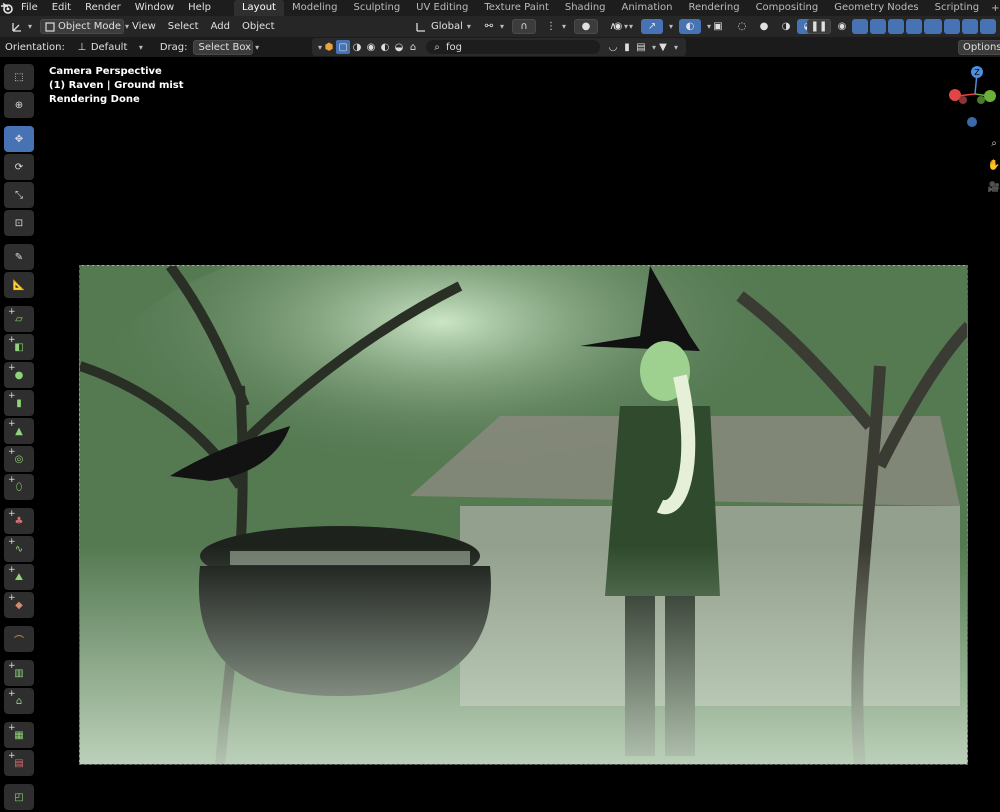  Describe the element at coordinates (154, 8) in the screenshot. I see `menu-window: Window` at that location.